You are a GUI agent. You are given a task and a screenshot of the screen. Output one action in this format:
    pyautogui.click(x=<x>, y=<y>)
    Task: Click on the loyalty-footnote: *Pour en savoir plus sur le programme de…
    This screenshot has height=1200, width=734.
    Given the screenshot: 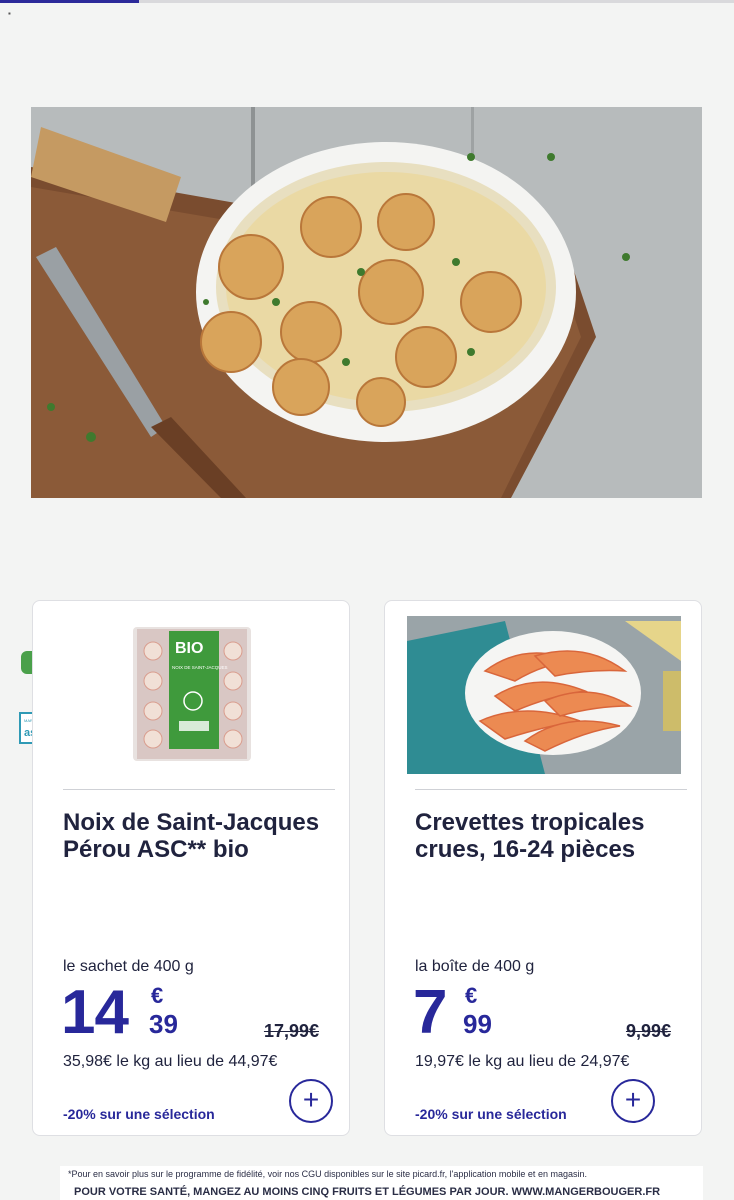 What is the action you would take?
    pyautogui.click(x=327, y=1174)
    